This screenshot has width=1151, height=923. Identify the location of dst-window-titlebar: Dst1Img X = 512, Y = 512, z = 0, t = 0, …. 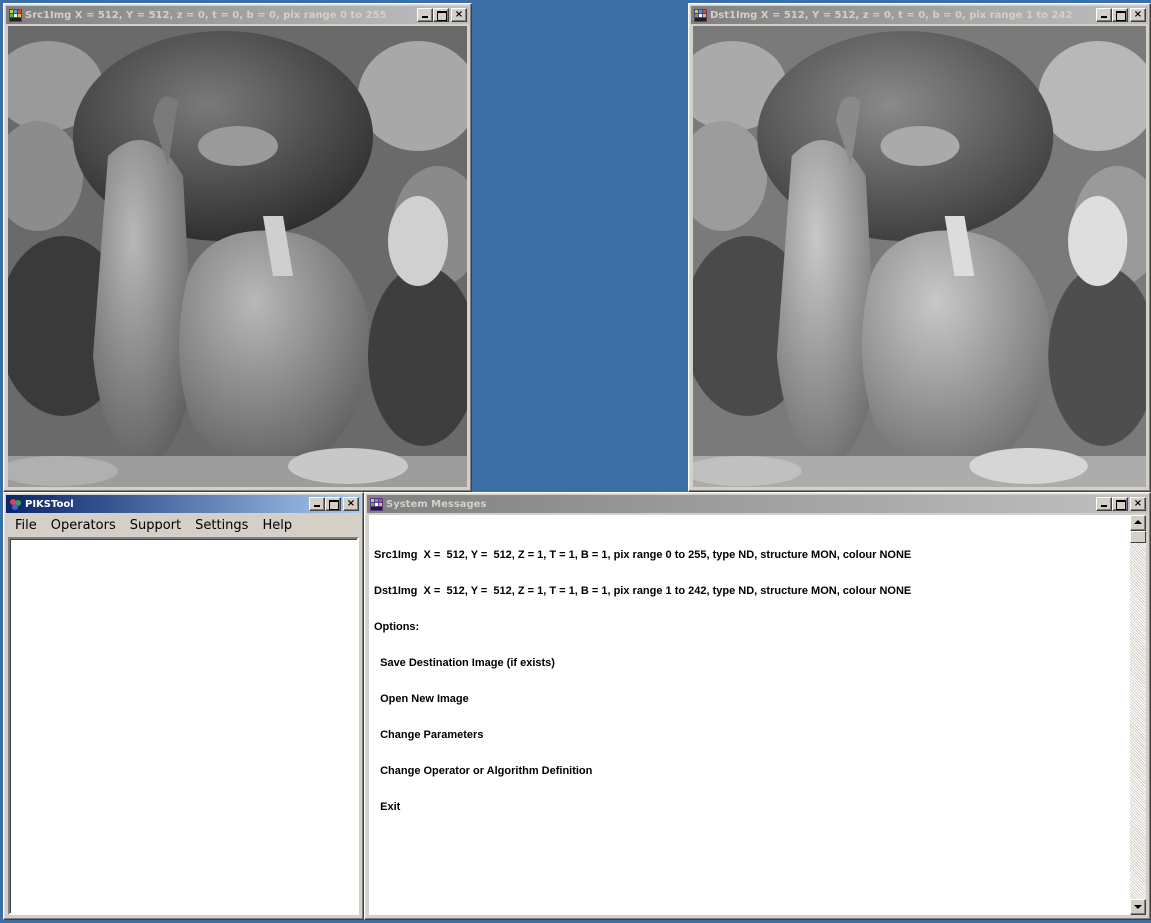
(919, 15).